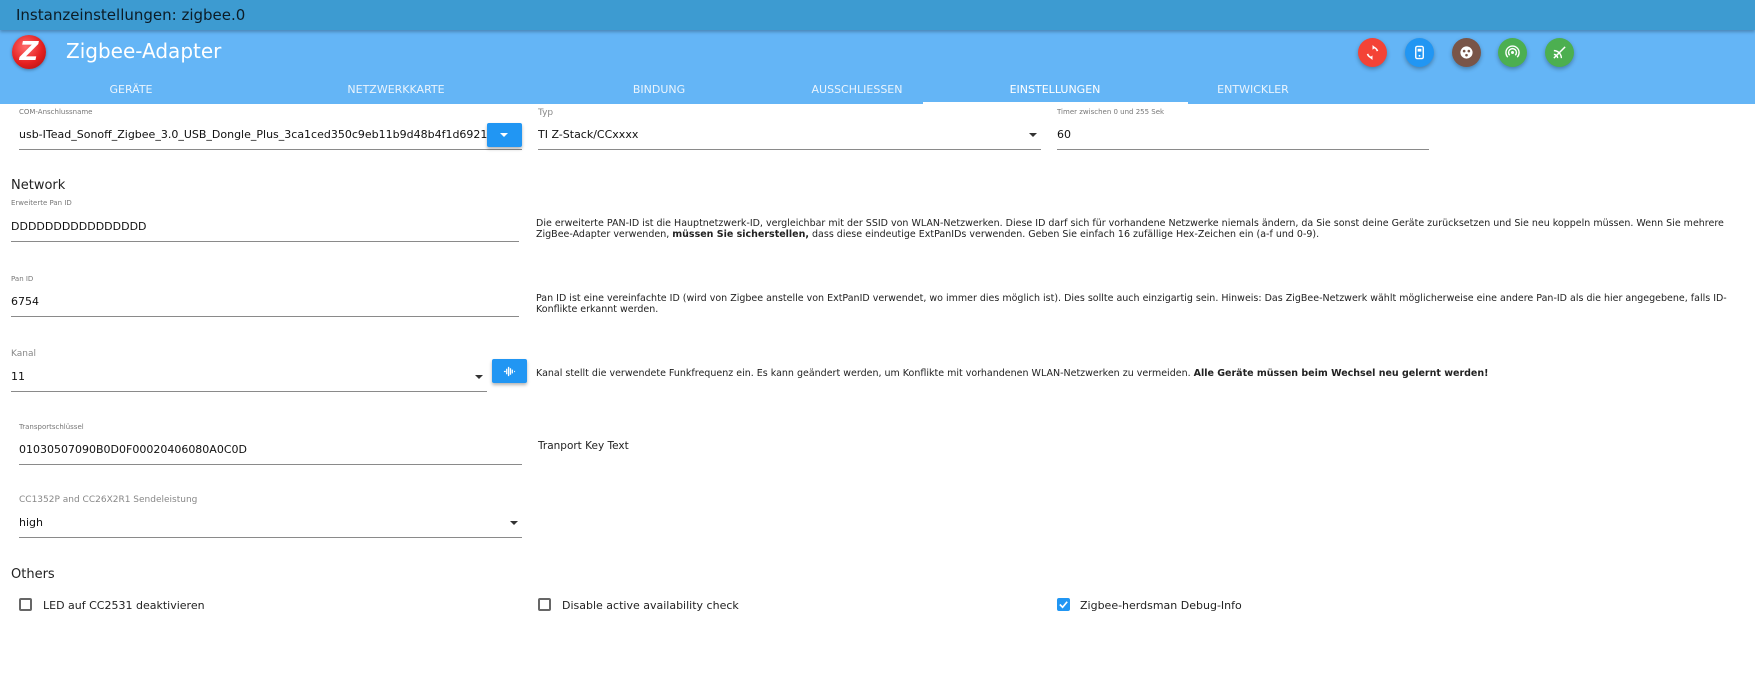 Image resolution: width=1755 pixels, height=694 pixels. I want to click on timer-input: 60, so click(1064, 134).